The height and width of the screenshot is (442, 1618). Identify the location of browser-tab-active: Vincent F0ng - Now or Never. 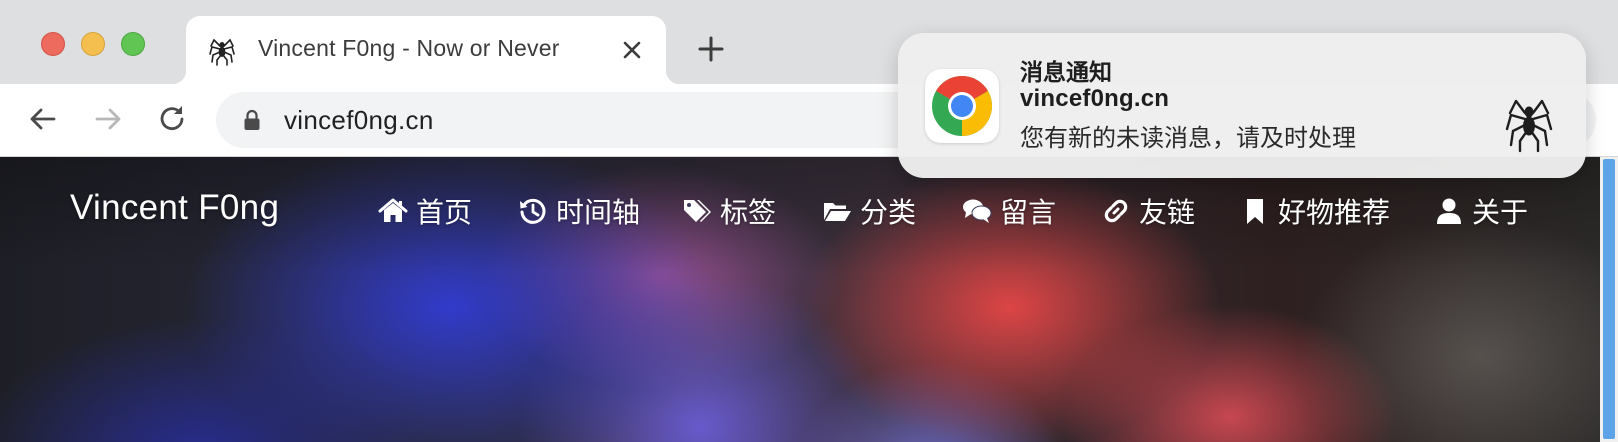
(426, 50).